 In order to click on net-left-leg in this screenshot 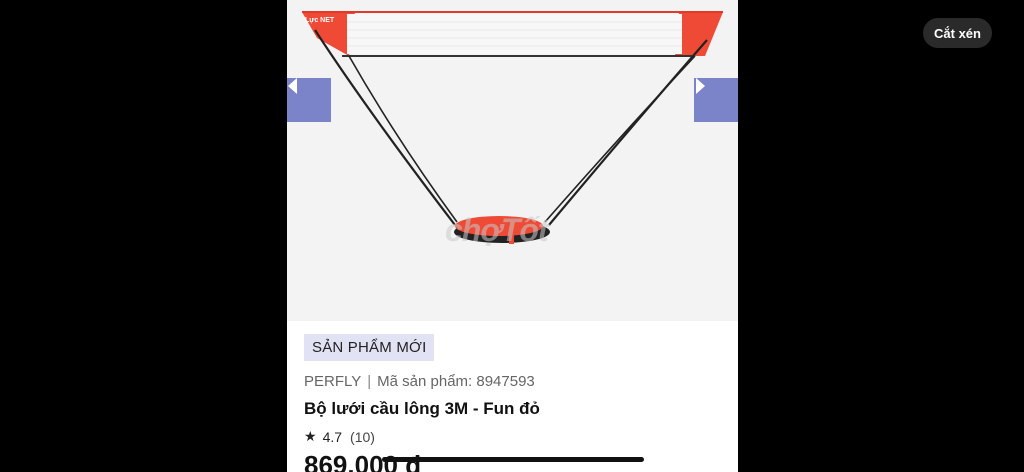, I will do `click(385, 127)`.